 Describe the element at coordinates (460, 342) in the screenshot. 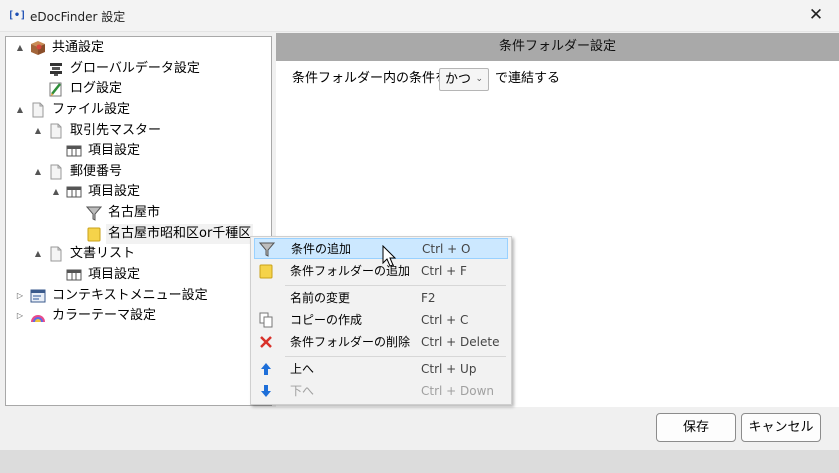

I see `menu-item-shortcut: Ctrl + Delete` at that location.